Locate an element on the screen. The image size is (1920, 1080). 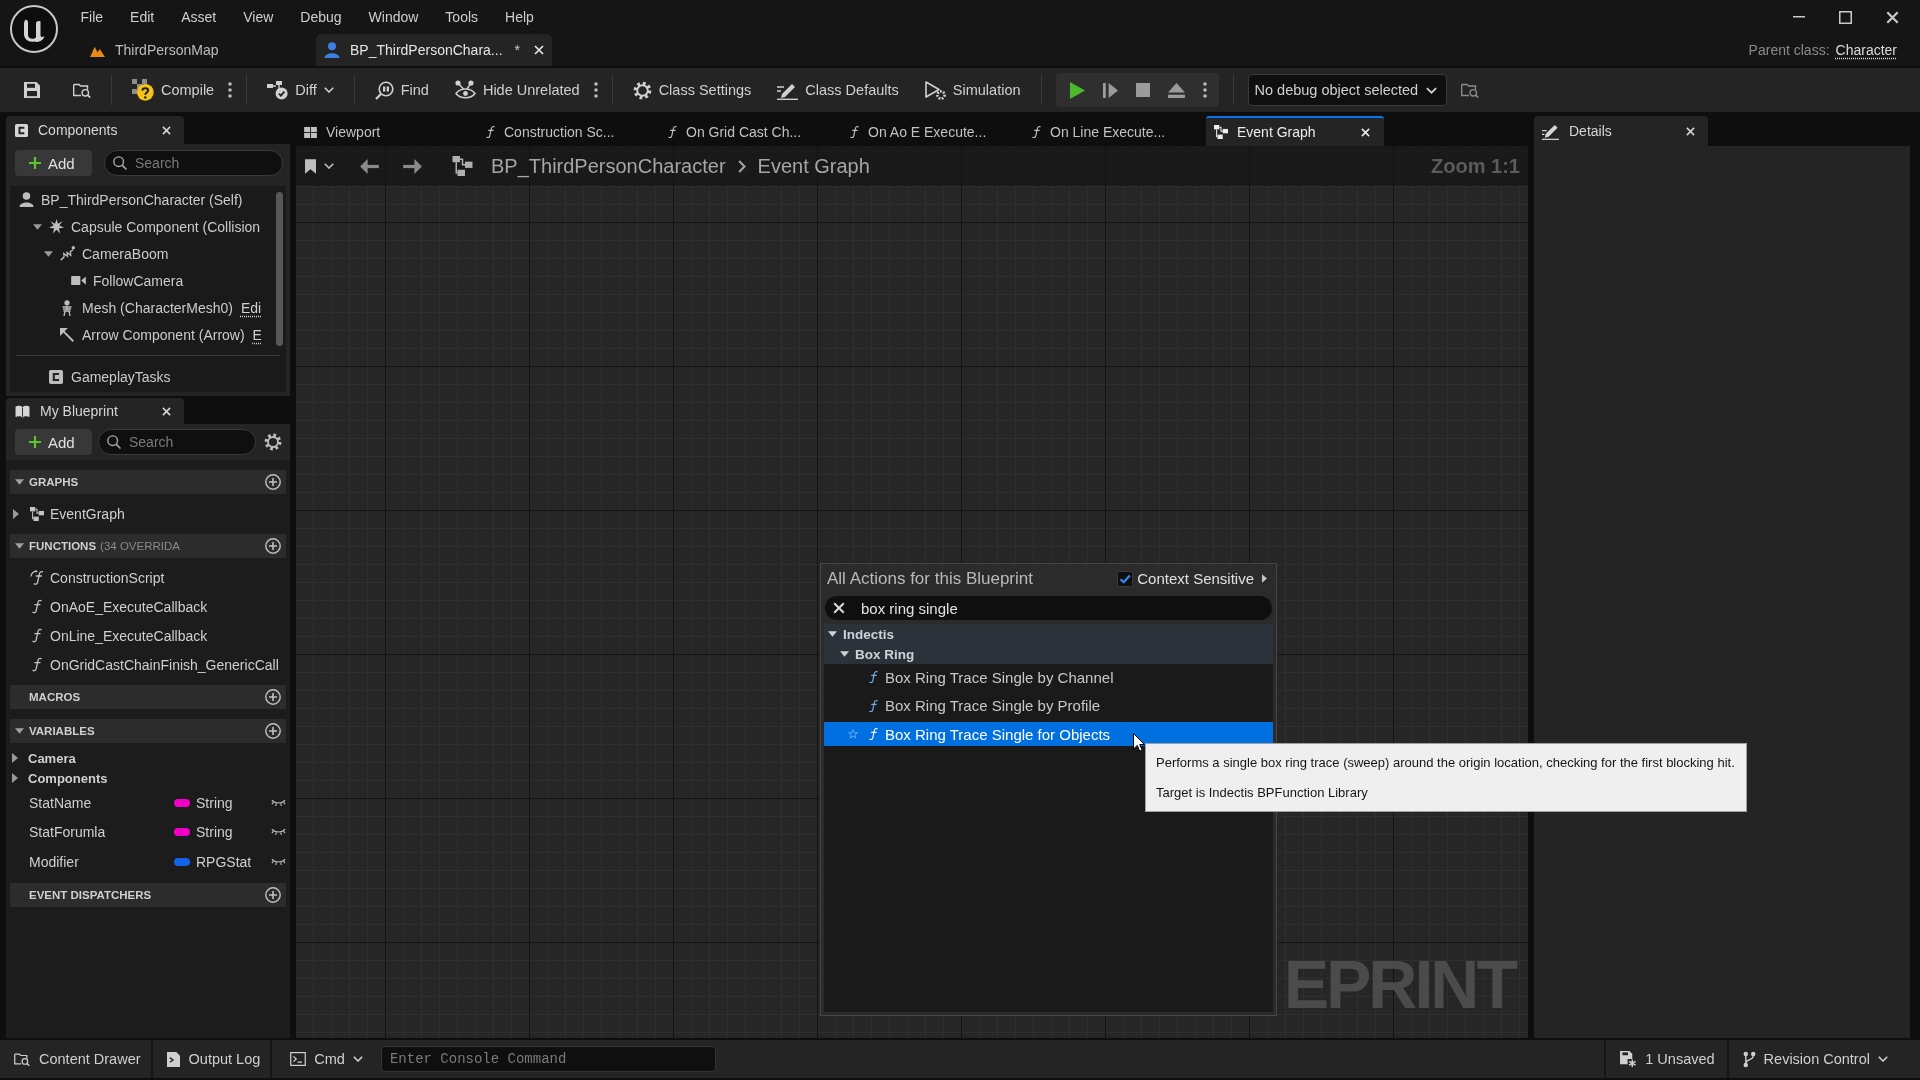
breadcrumb-item: Event Graph is located at coordinates (813, 166).